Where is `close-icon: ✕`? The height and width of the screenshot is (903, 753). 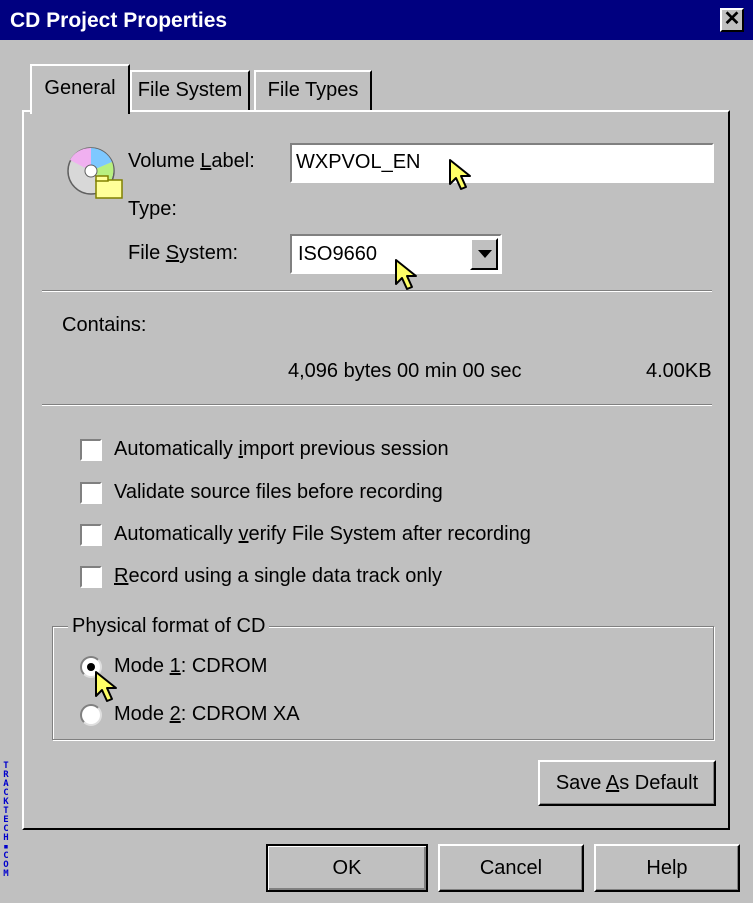 close-icon: ✕ is located at coordinates (732, 19).